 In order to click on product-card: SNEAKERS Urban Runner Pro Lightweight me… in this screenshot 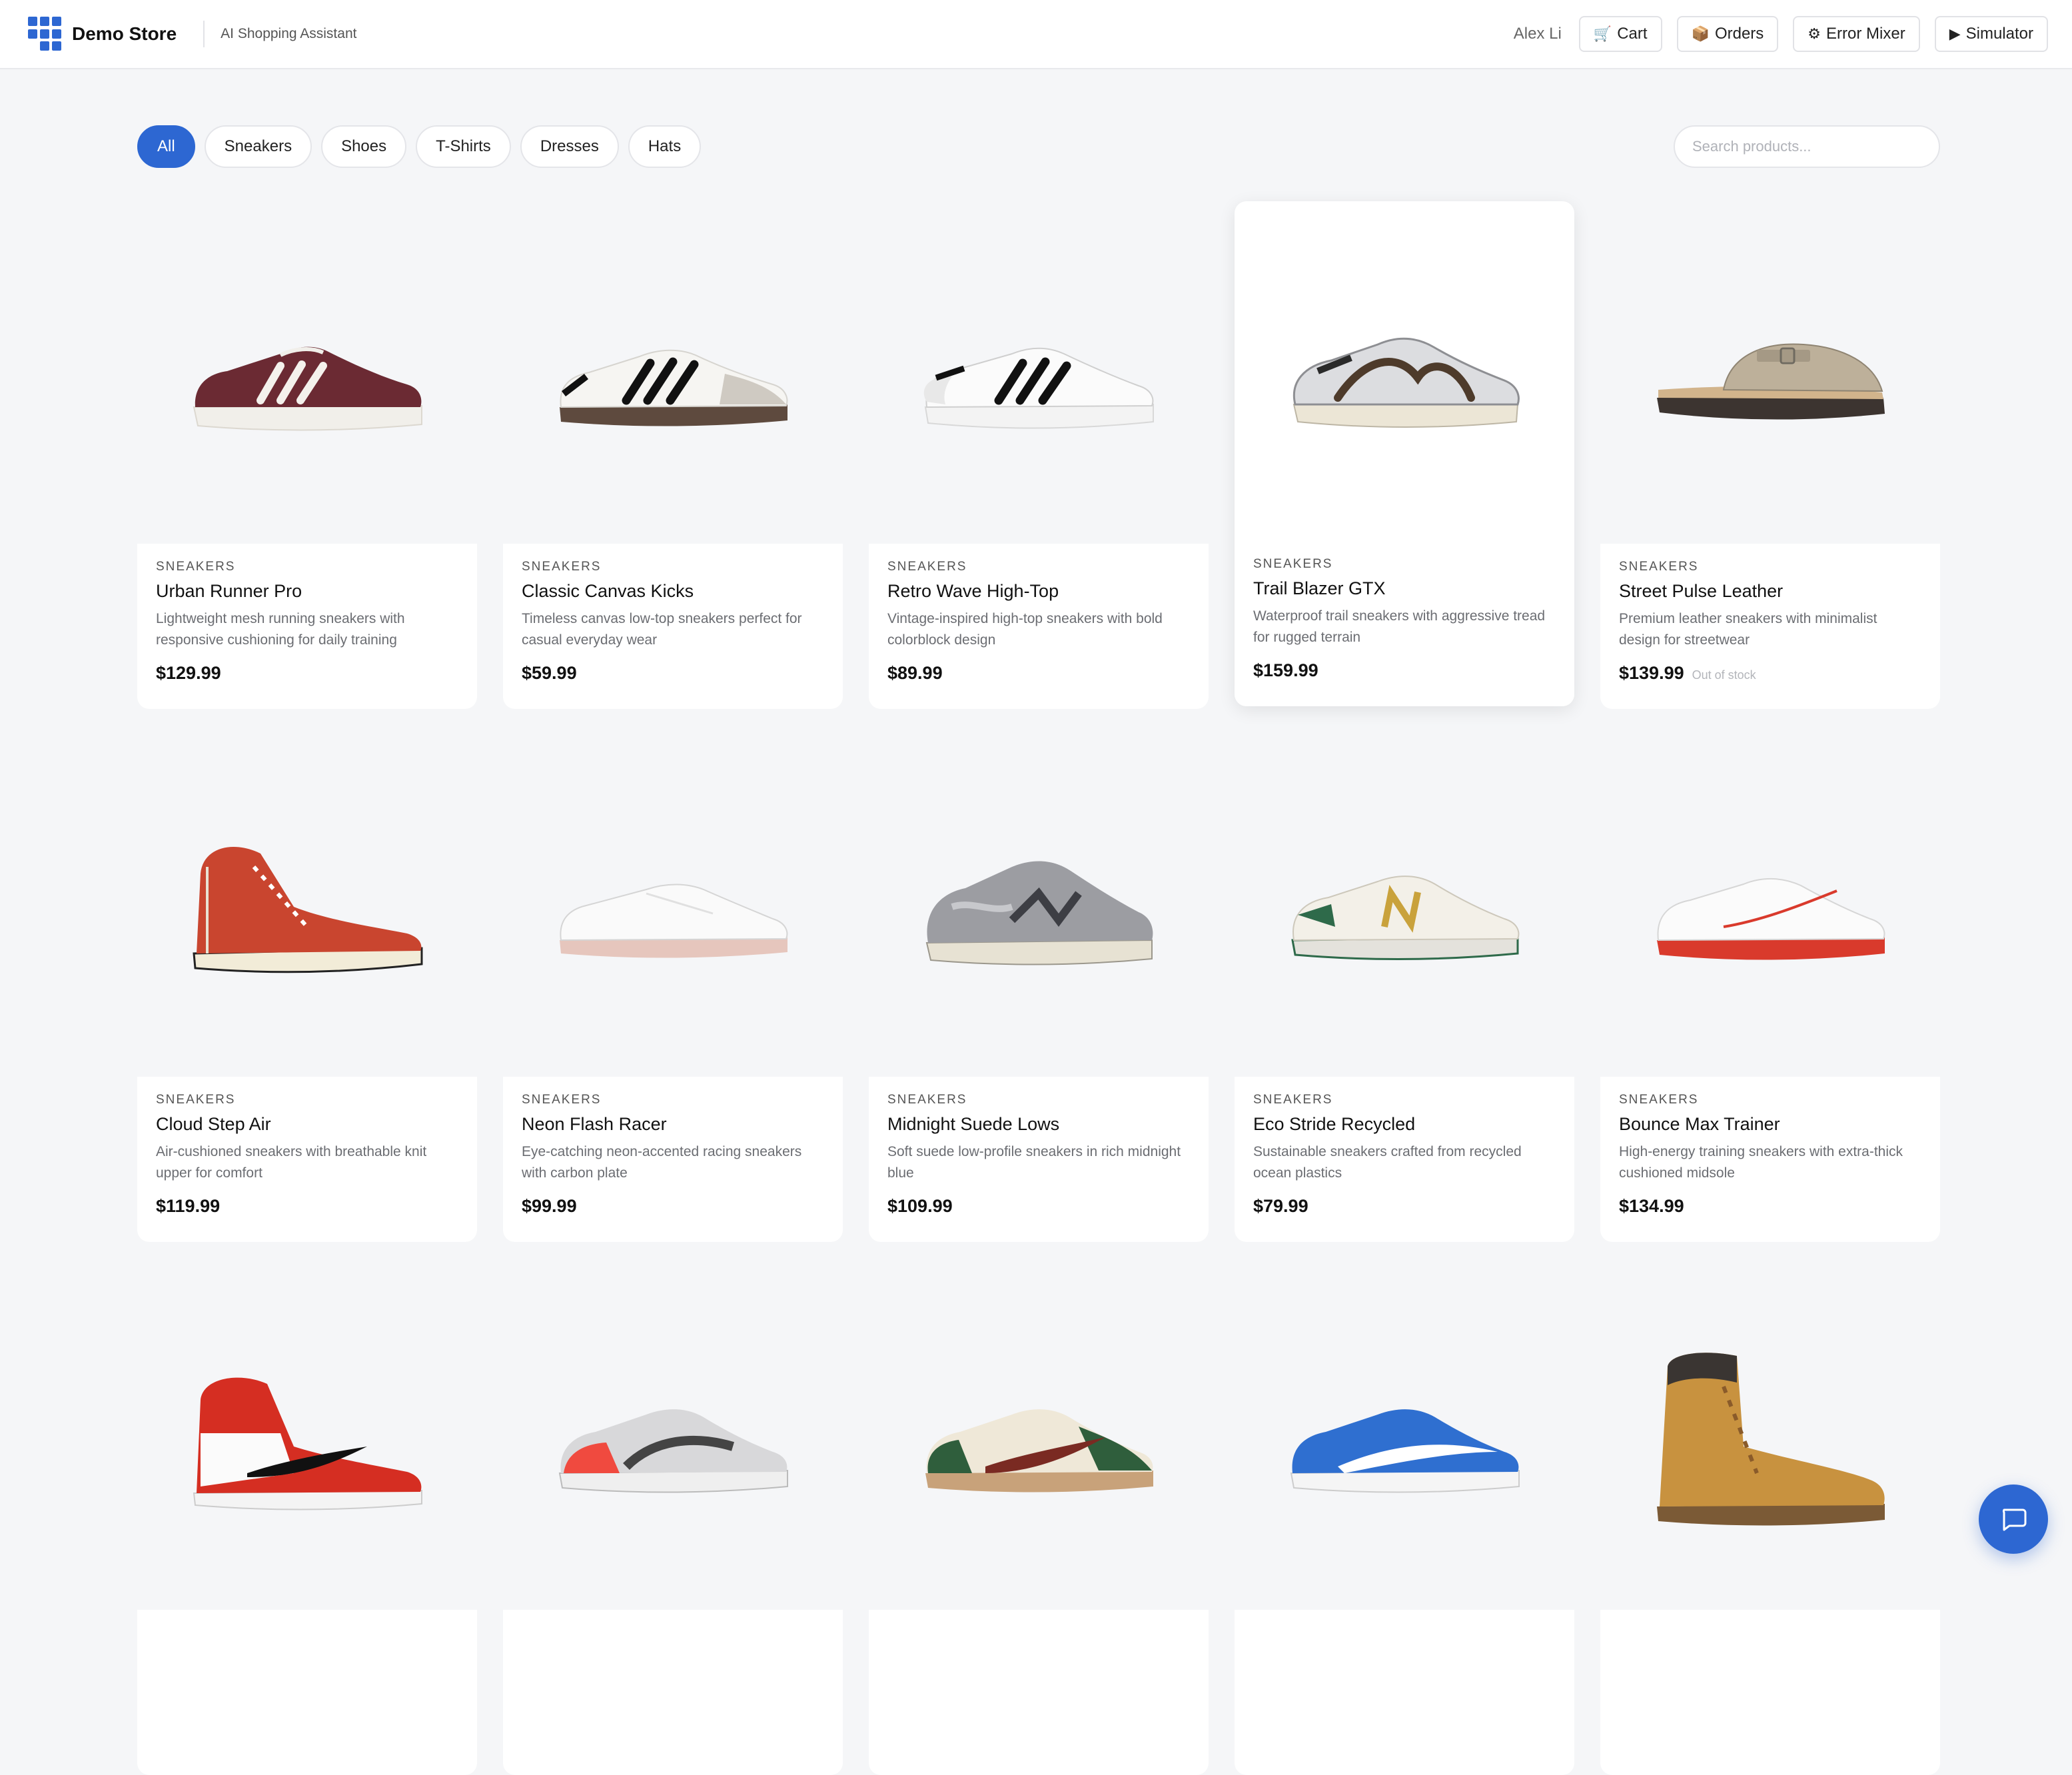, I will do `click(307, 456)`.